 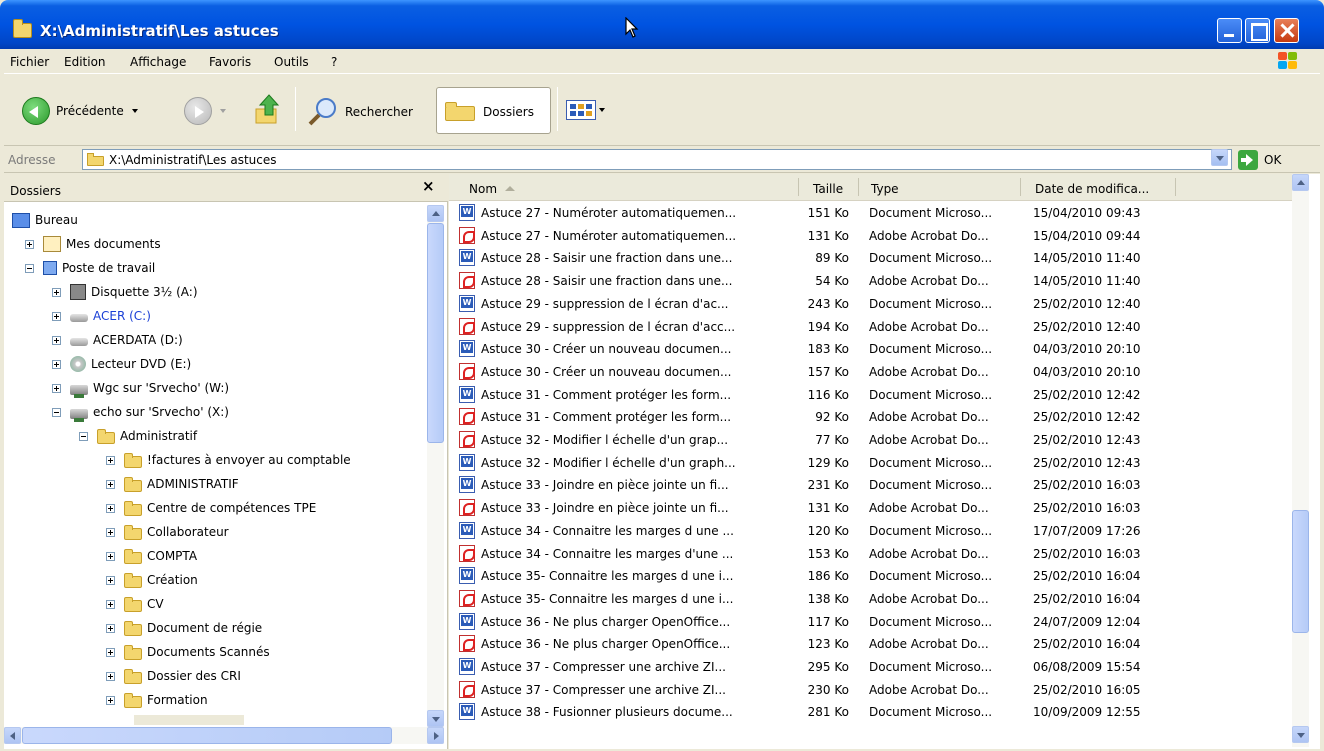 I want to click on tree-item-centre-competences: Centre de compétences TPE, so click(x=211, y=508).